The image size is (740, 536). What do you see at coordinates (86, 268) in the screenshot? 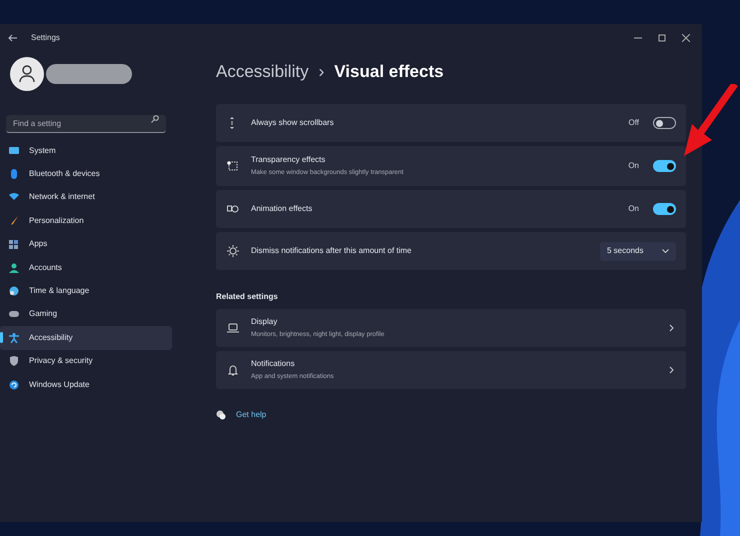
I see `nav-item: Accounts` at bounding box center [86, 268].